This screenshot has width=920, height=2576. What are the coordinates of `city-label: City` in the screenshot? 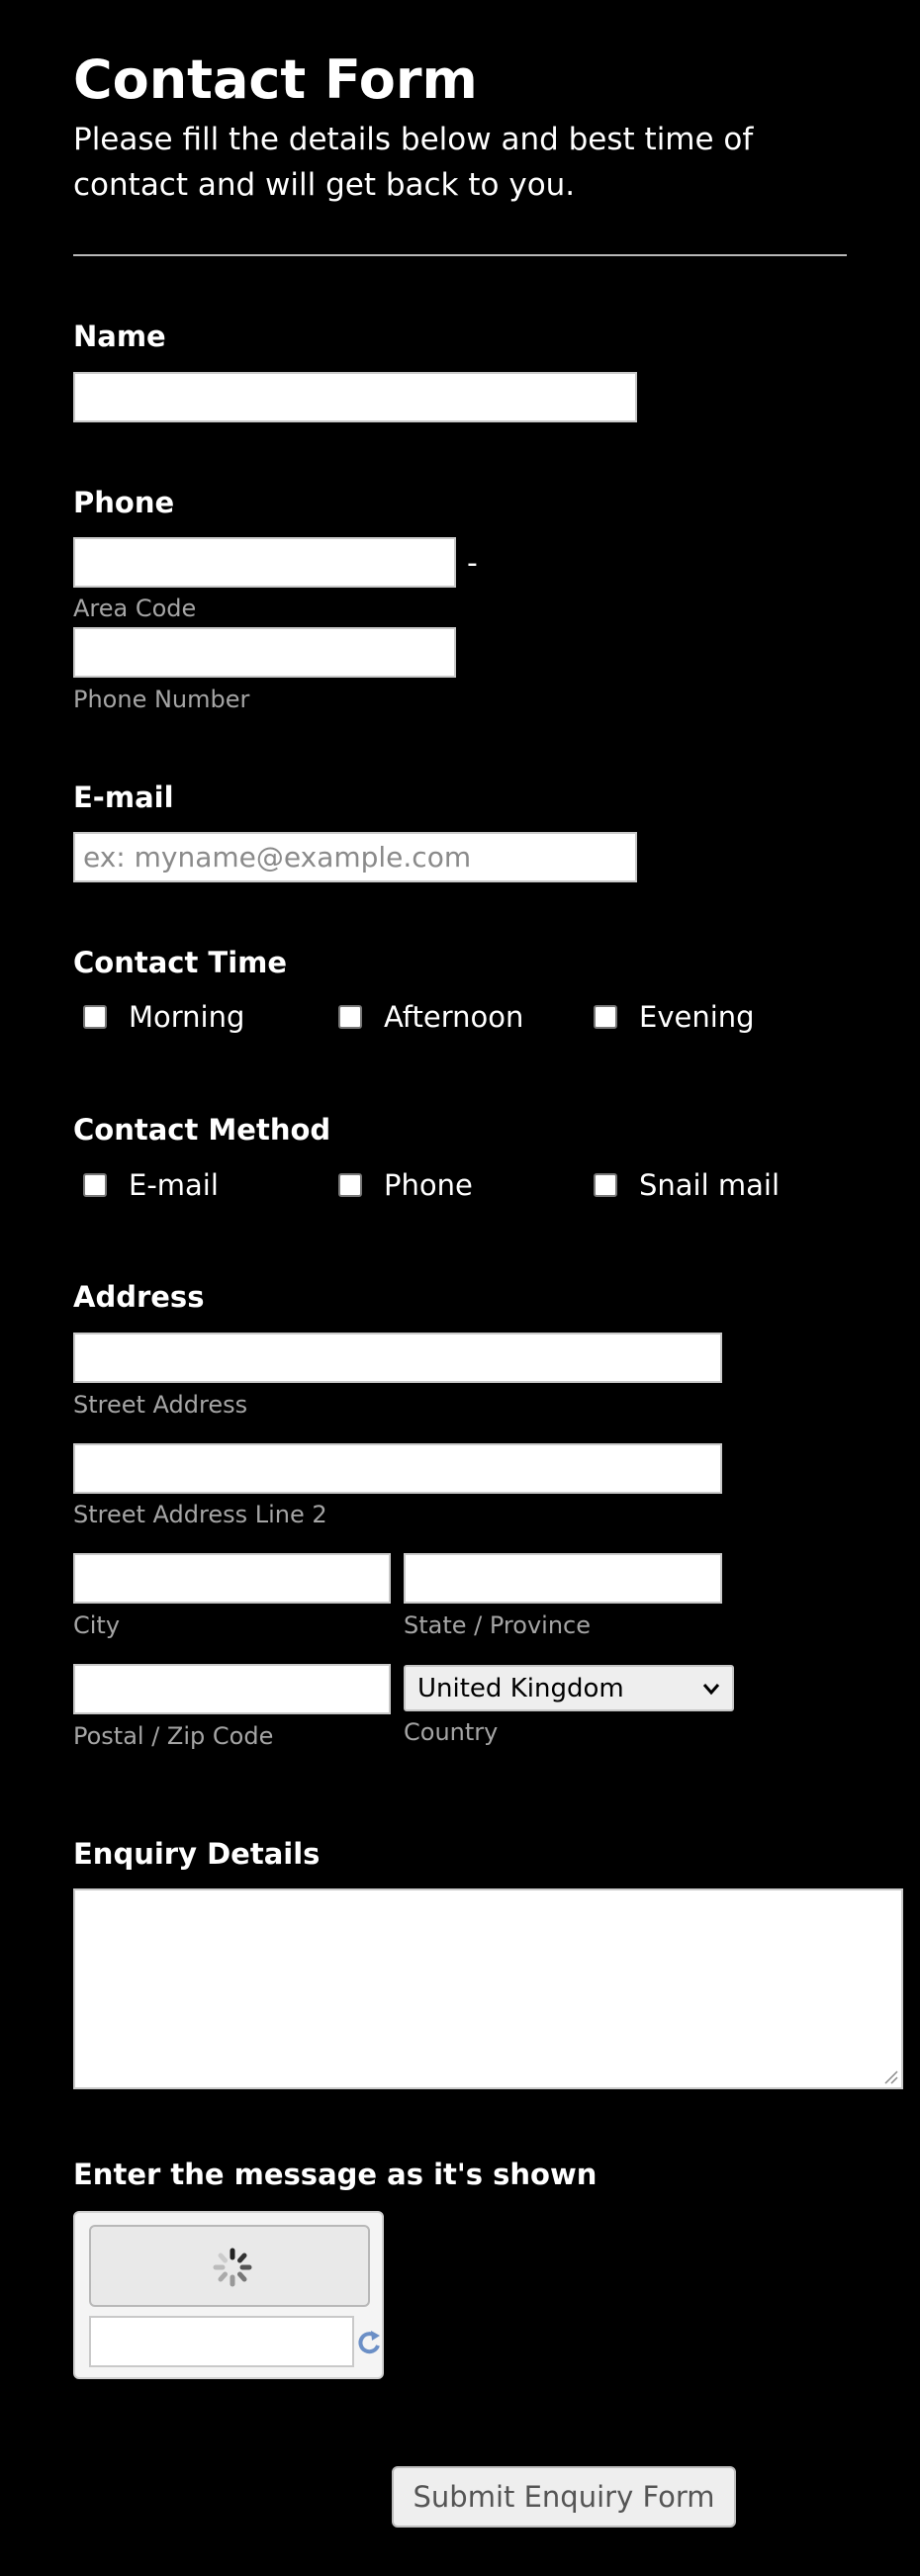 It's located at (97, 1625).